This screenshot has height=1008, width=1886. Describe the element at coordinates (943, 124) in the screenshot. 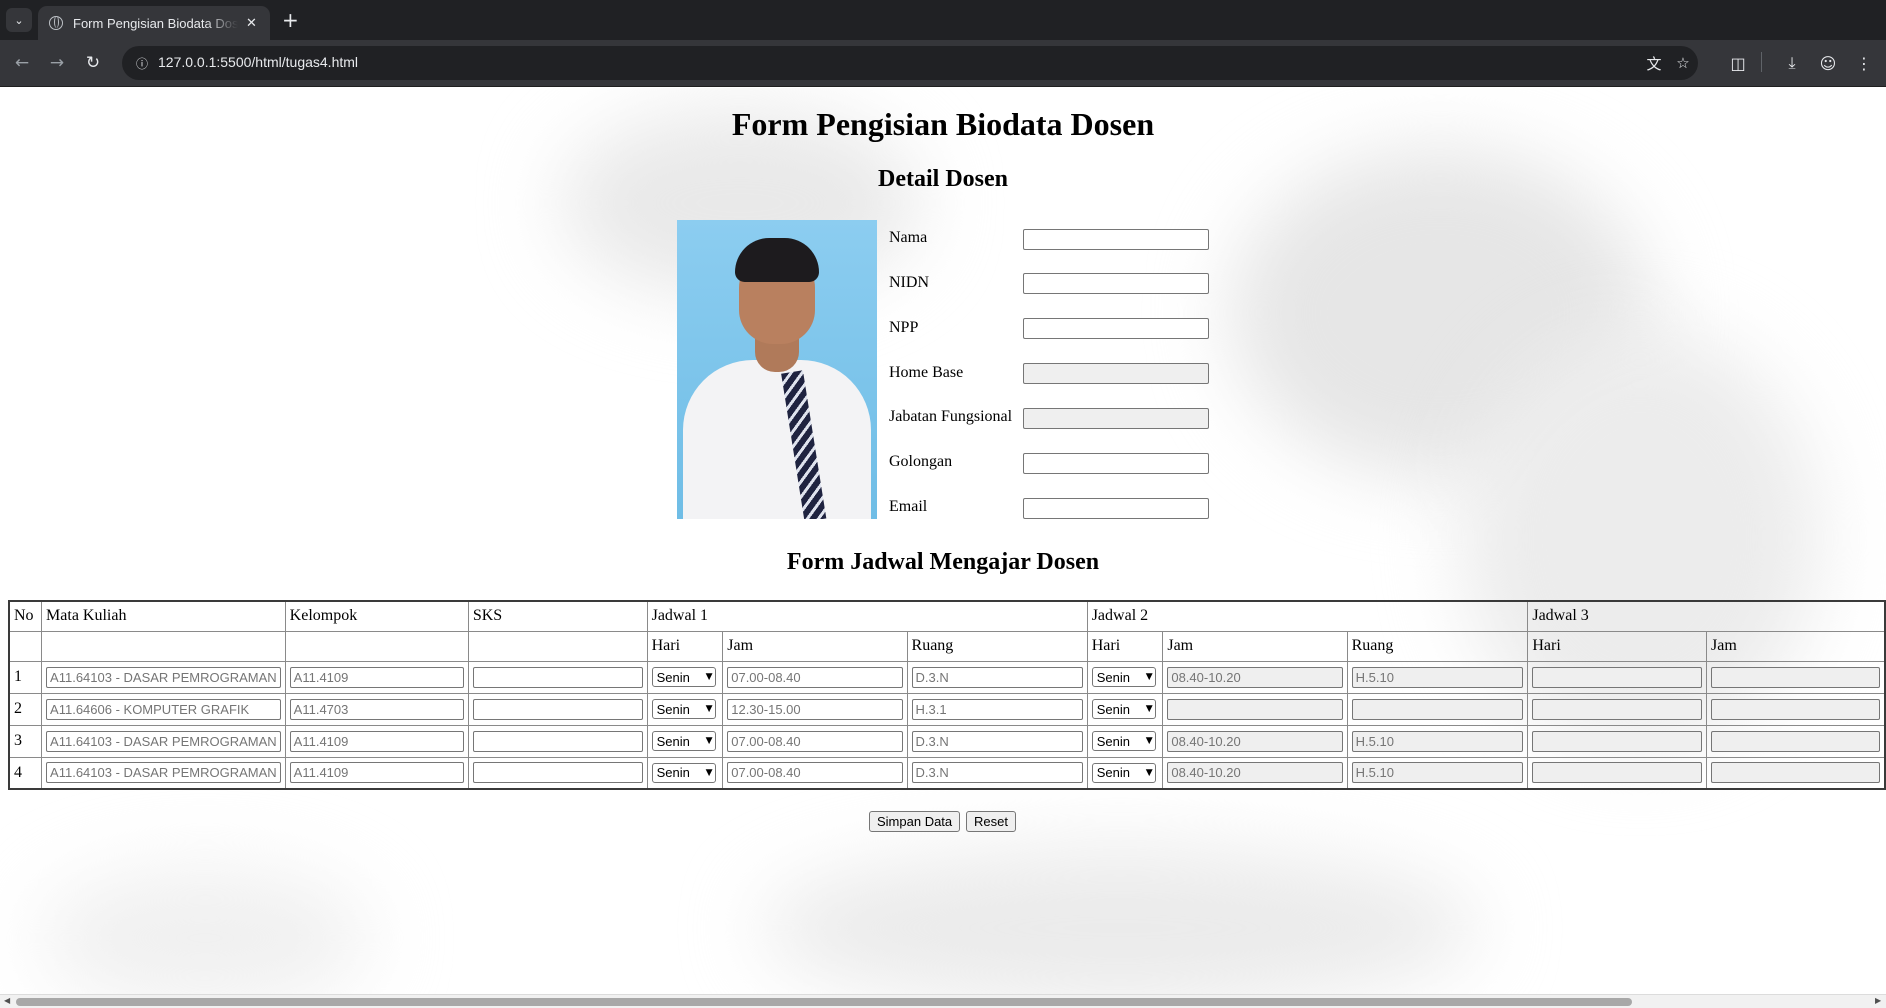

I see `page-title: Form Pengisian Biodata Dosen` at that location.